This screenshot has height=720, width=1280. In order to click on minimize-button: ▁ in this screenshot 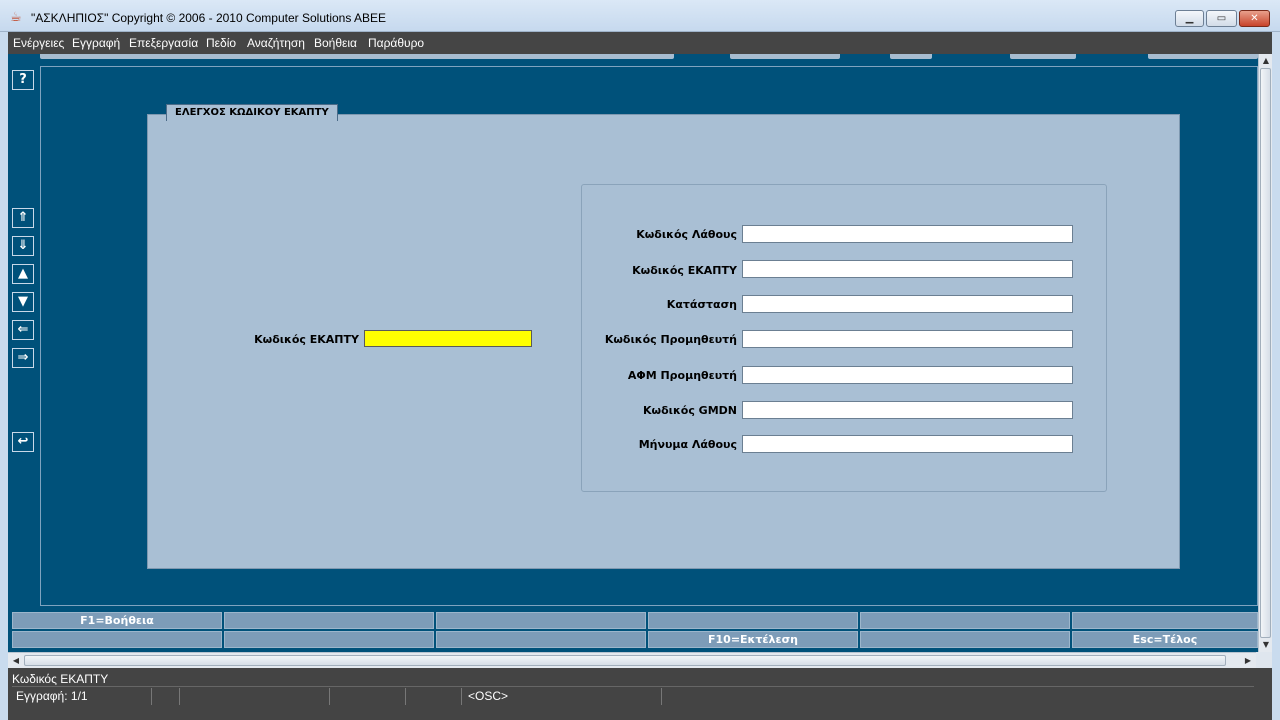, I will do `click(1189, 18)`.